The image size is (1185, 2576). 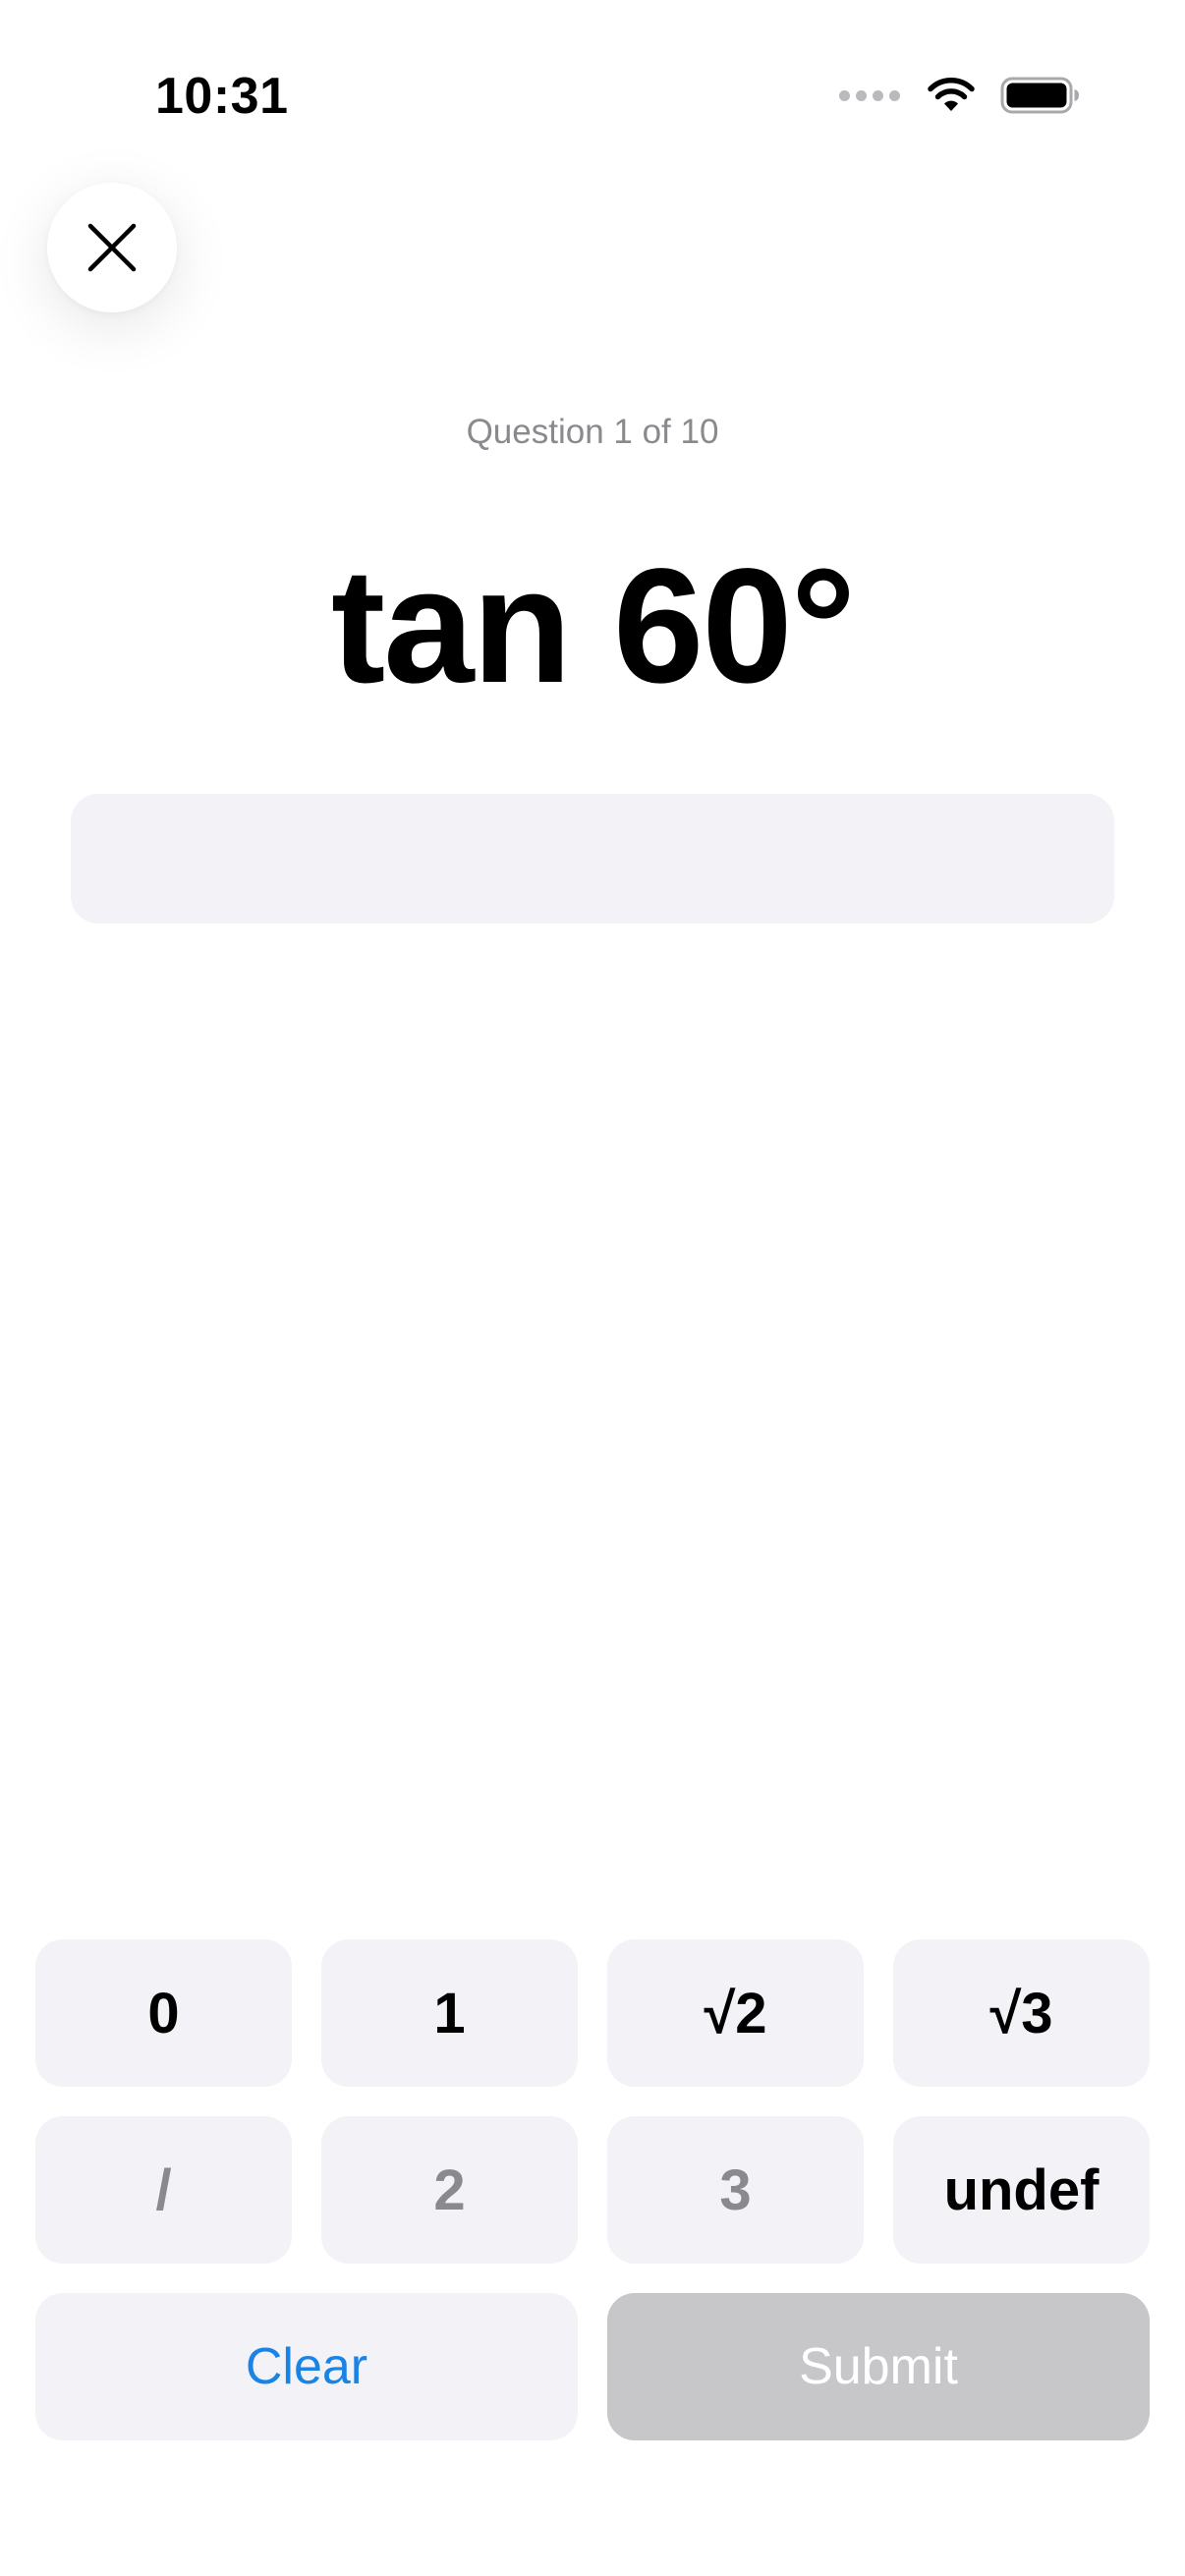 I want to click on key-0: 0, so click(x=164, y=2013).